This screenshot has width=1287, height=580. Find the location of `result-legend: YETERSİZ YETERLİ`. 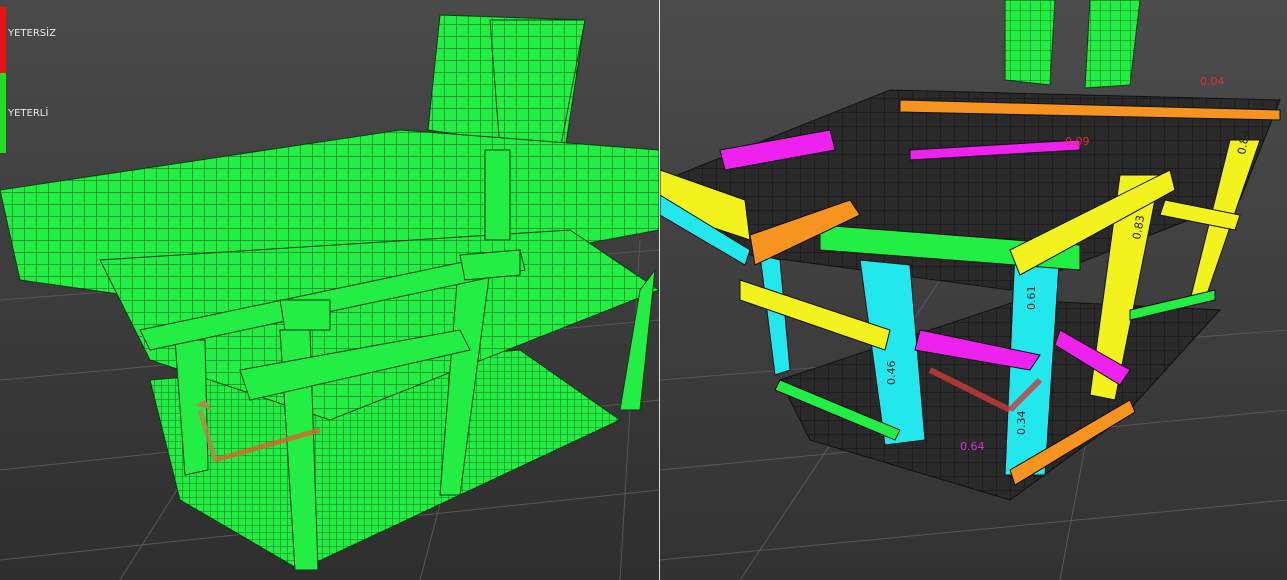

result-legend: YETERSİZ YETERLİ is located at coordinates (40, 82).